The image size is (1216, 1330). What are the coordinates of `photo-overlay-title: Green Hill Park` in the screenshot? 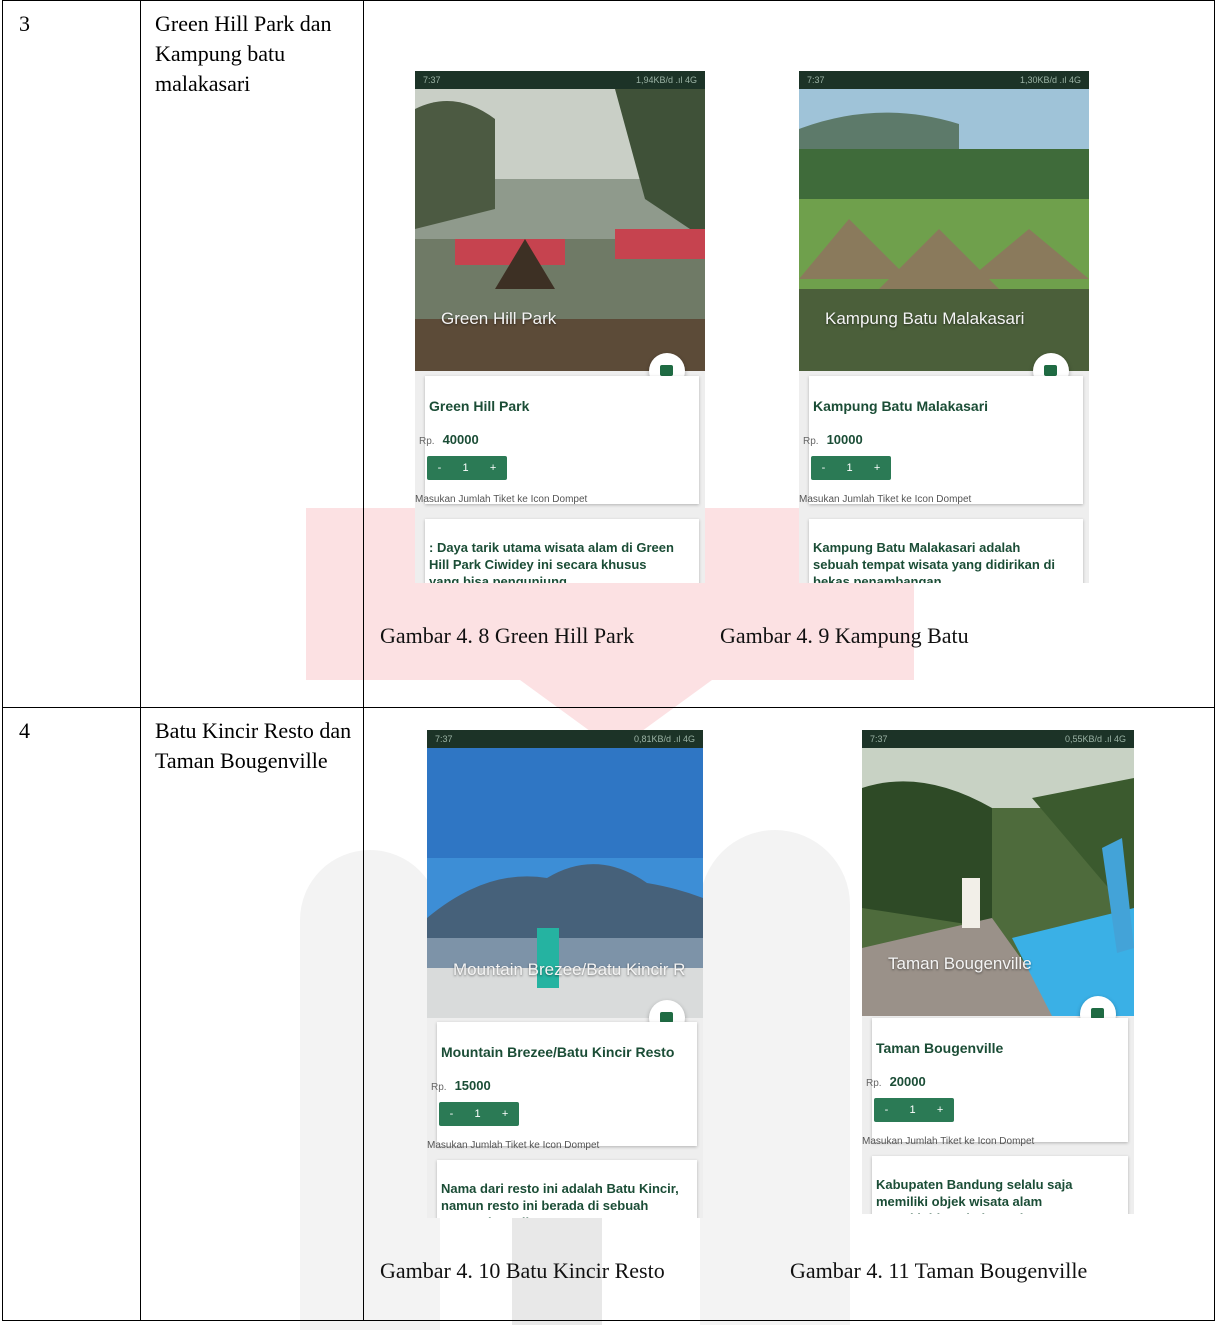 It's located at (499, 318).